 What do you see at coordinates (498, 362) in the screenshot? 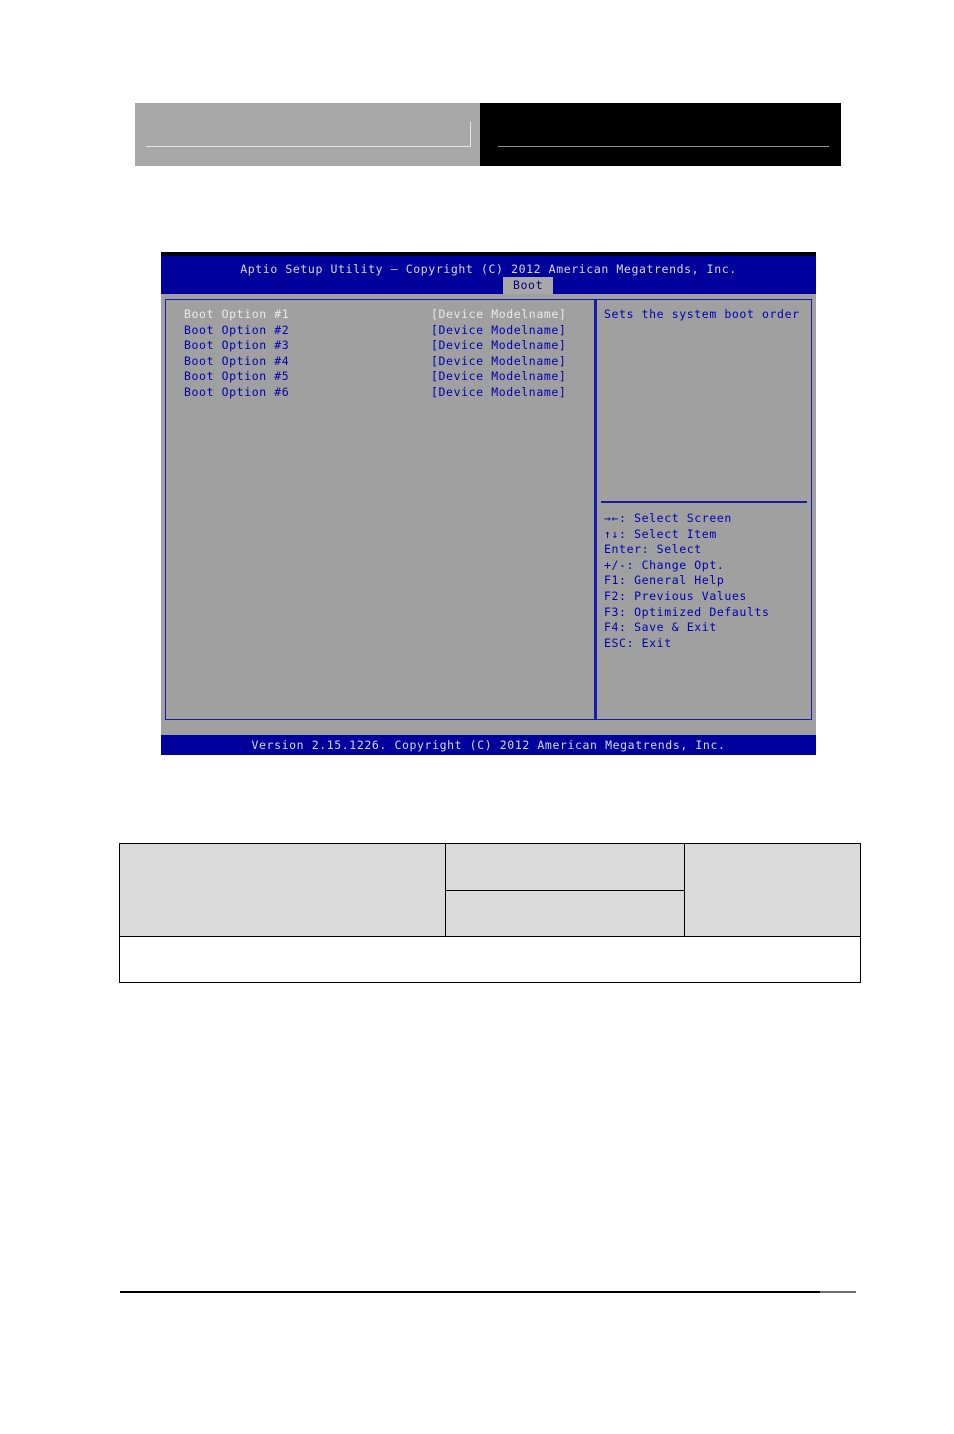
I see `boot-option-value-4: [Device Modelname]` at bounding box center [498, 362].